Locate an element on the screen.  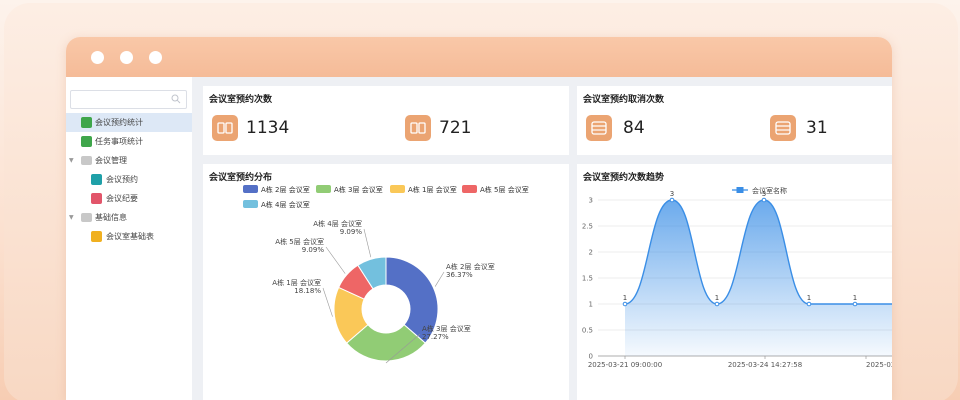
search-icon is located at coordinates (176, 99).